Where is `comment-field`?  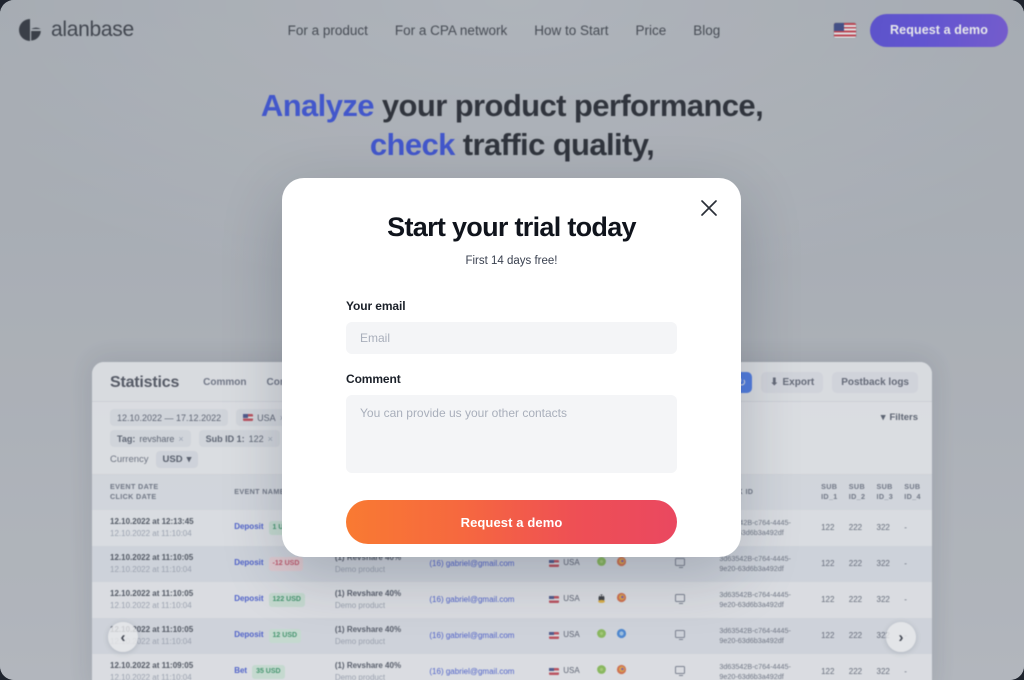 comment-field is located at coordinates (511, 434).